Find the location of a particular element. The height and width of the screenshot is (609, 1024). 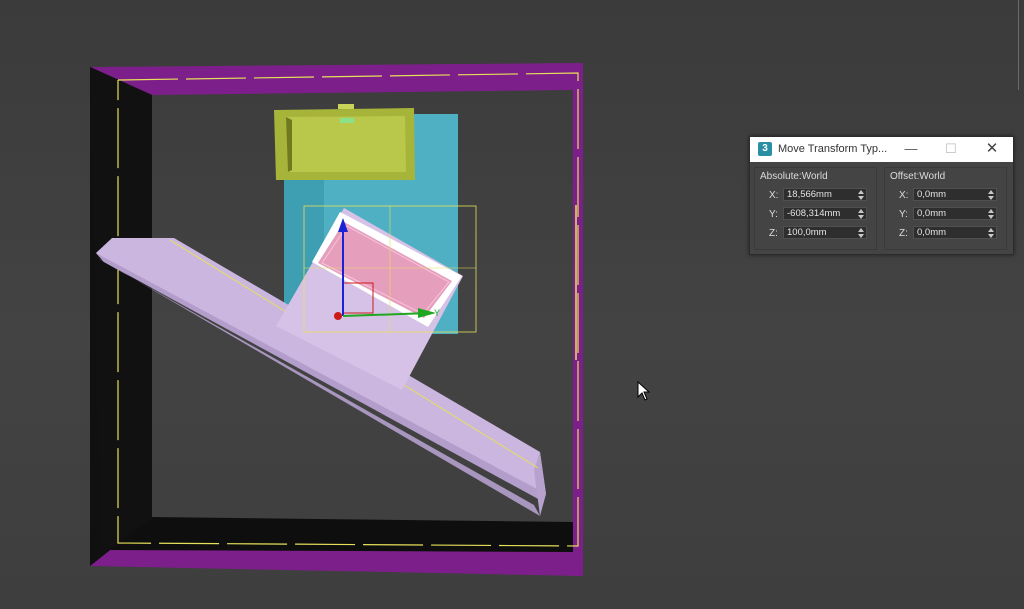

absolute-world-label: Absolute:World is located at coordinates (794, 176).